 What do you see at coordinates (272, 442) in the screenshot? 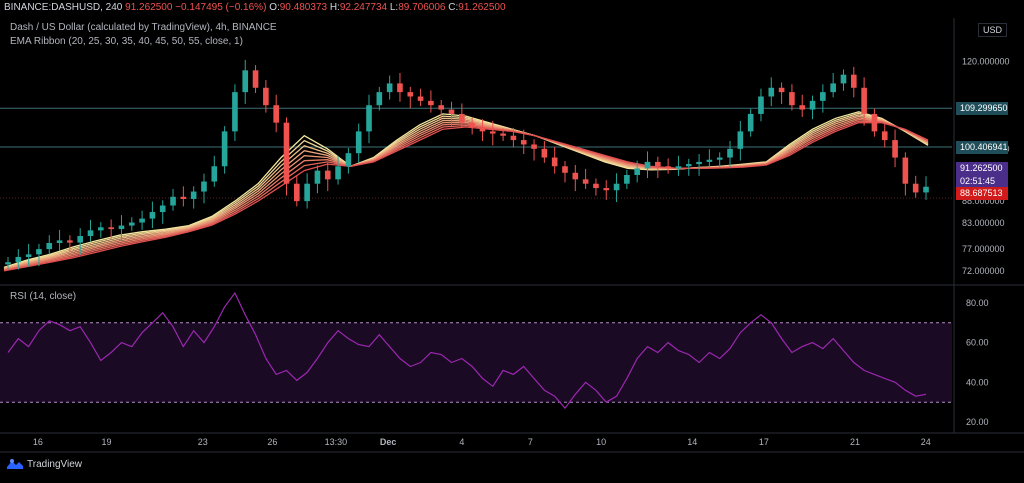
I see `time-tick-label: 26` at bounding box center [272, 442].